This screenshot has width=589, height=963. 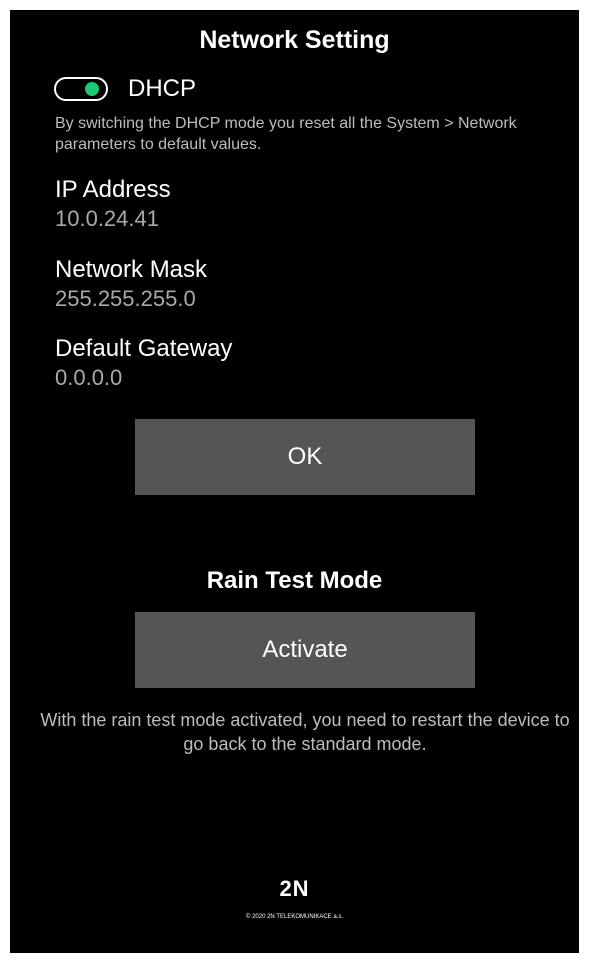 I want to click on activate-button: Activate, so click(x=305, y=650).